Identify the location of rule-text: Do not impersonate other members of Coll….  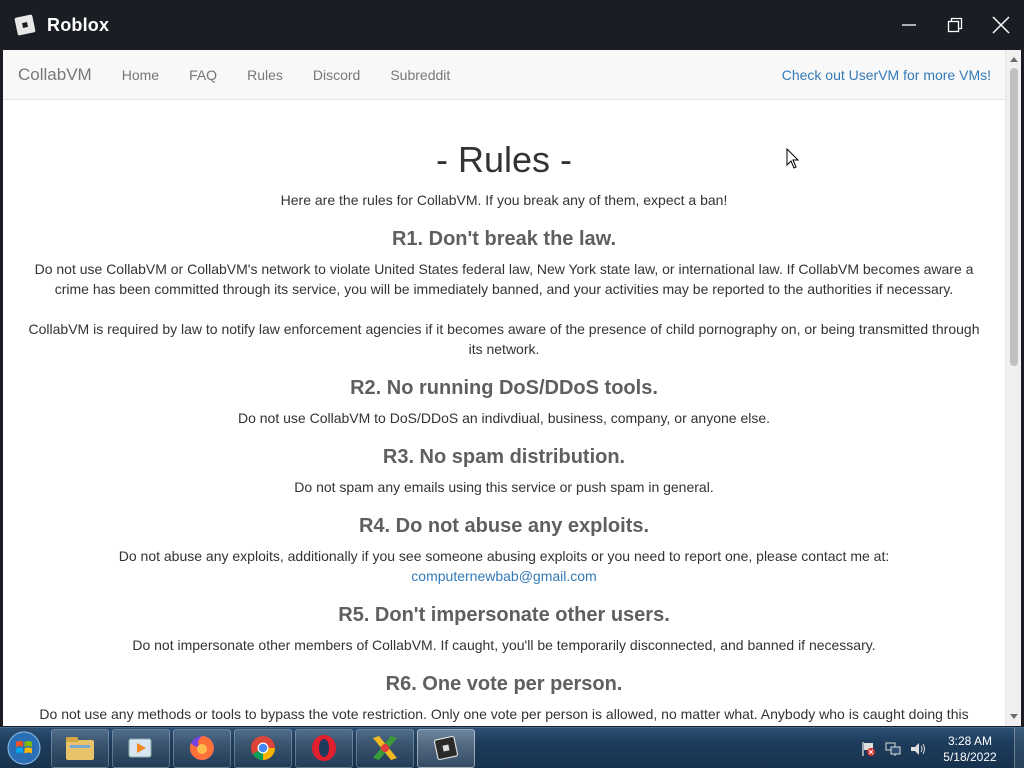
(504, 645).